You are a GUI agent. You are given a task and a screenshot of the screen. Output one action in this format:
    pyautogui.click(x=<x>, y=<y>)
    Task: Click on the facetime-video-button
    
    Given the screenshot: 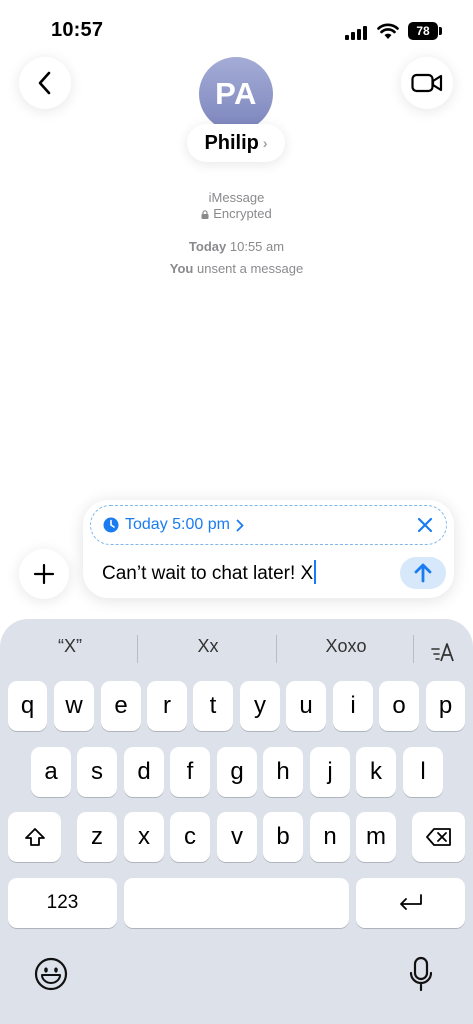 What is the action you would take?
    pyautogui.click(x=427, y=83)
    